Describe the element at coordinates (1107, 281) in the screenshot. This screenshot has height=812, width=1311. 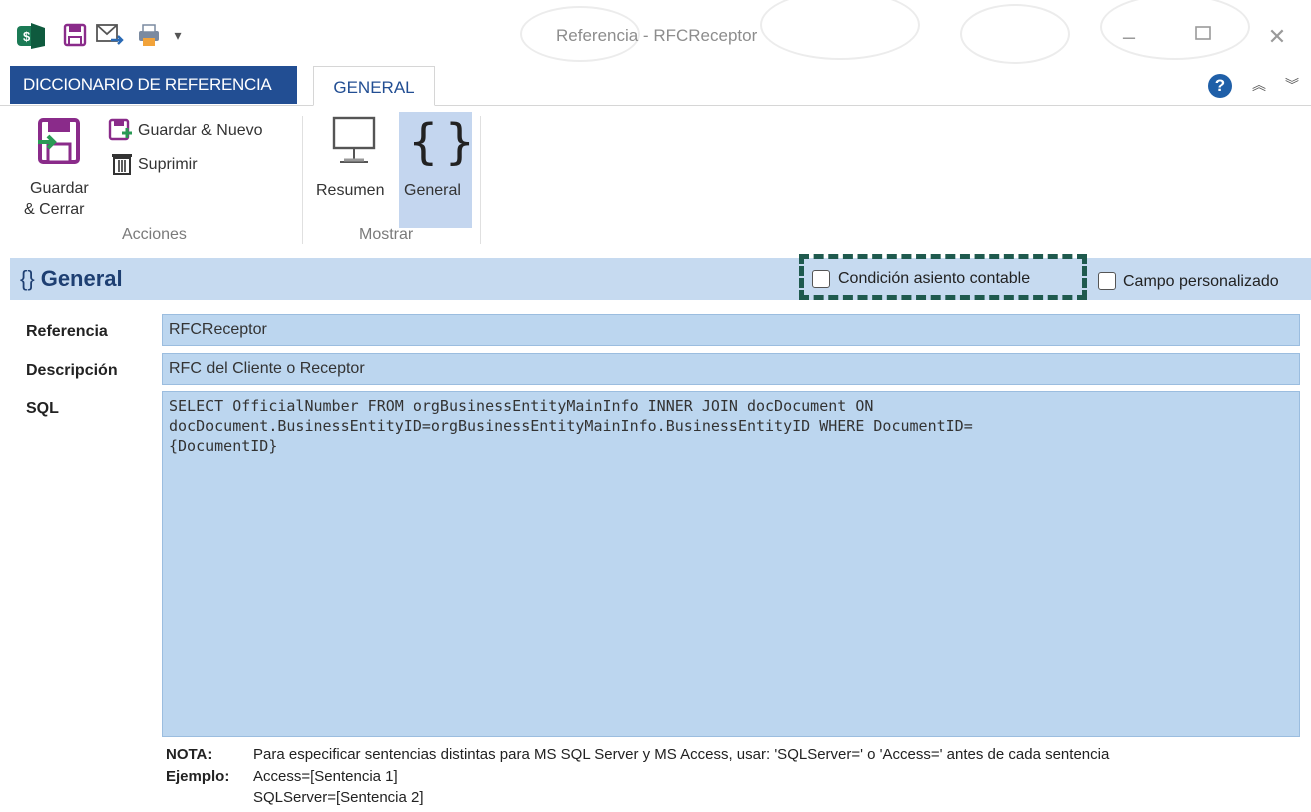
I see `custom-field-checkbox` at that location.